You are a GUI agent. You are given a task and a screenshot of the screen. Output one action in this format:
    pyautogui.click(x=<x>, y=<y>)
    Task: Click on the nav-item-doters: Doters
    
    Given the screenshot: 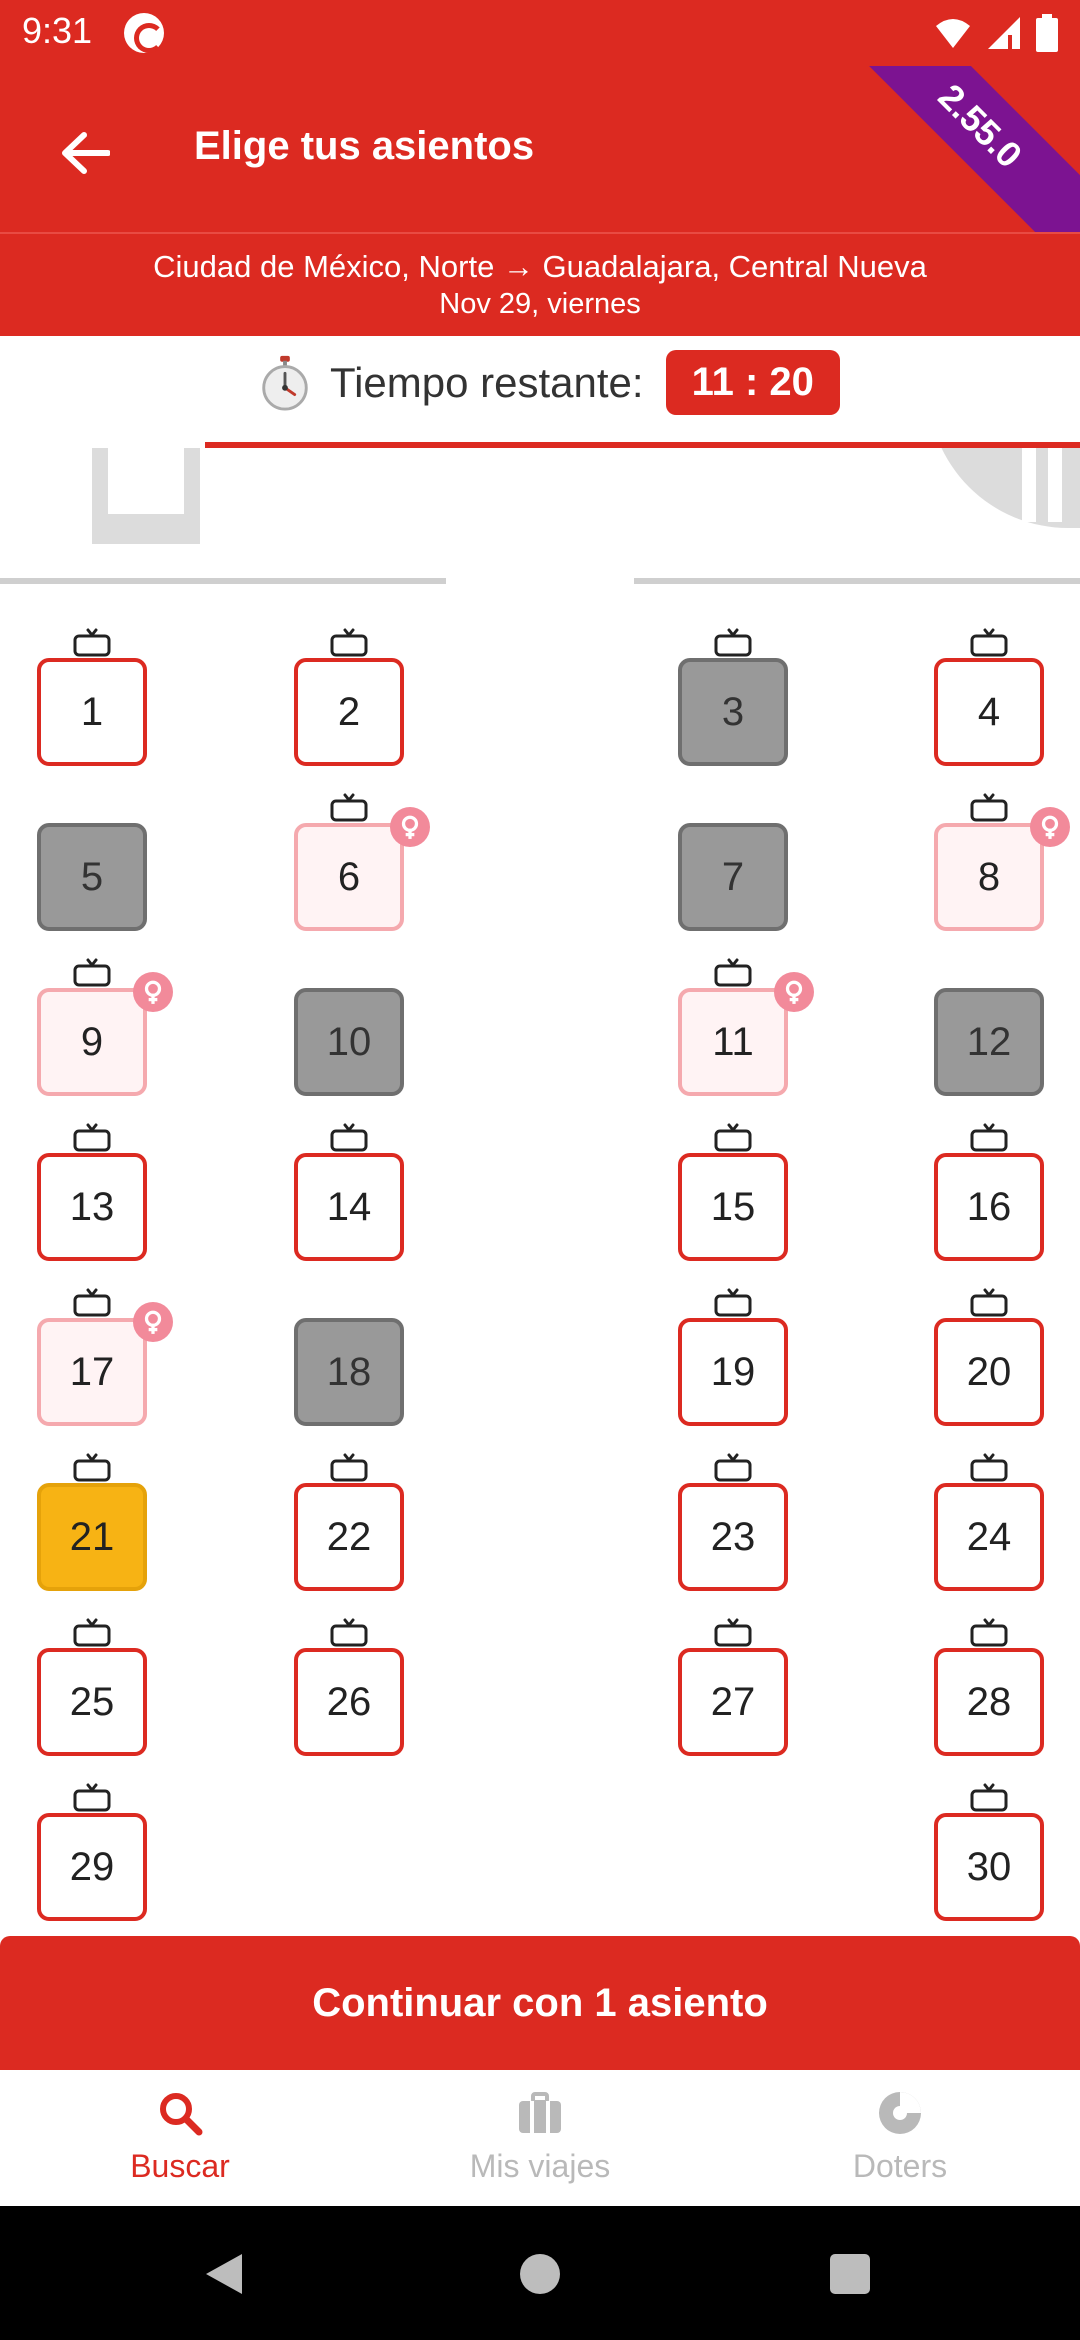 What is the action you would take?
    pyautogui.click(x=900, y=2138)
    